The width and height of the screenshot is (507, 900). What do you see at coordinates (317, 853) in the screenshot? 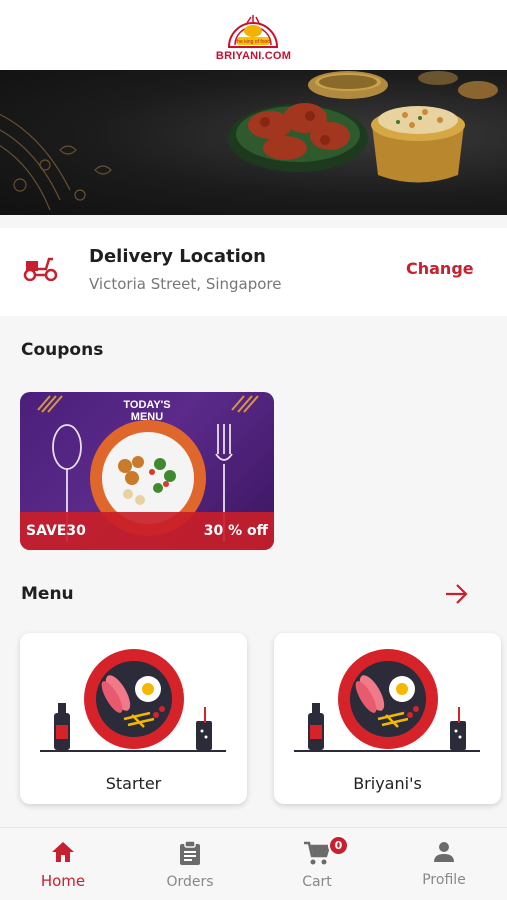
I see `cart-icon` at bounding box center [317, 853].